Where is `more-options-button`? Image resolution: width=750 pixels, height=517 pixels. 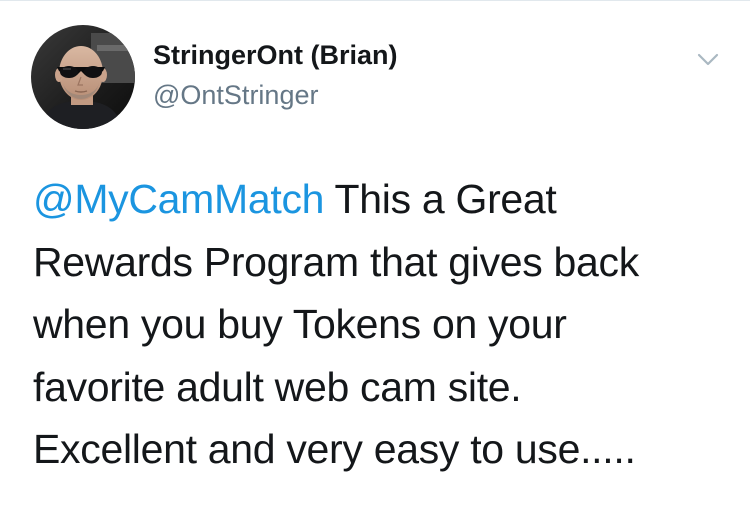 more-options-button is located at coordinates (708, 60).